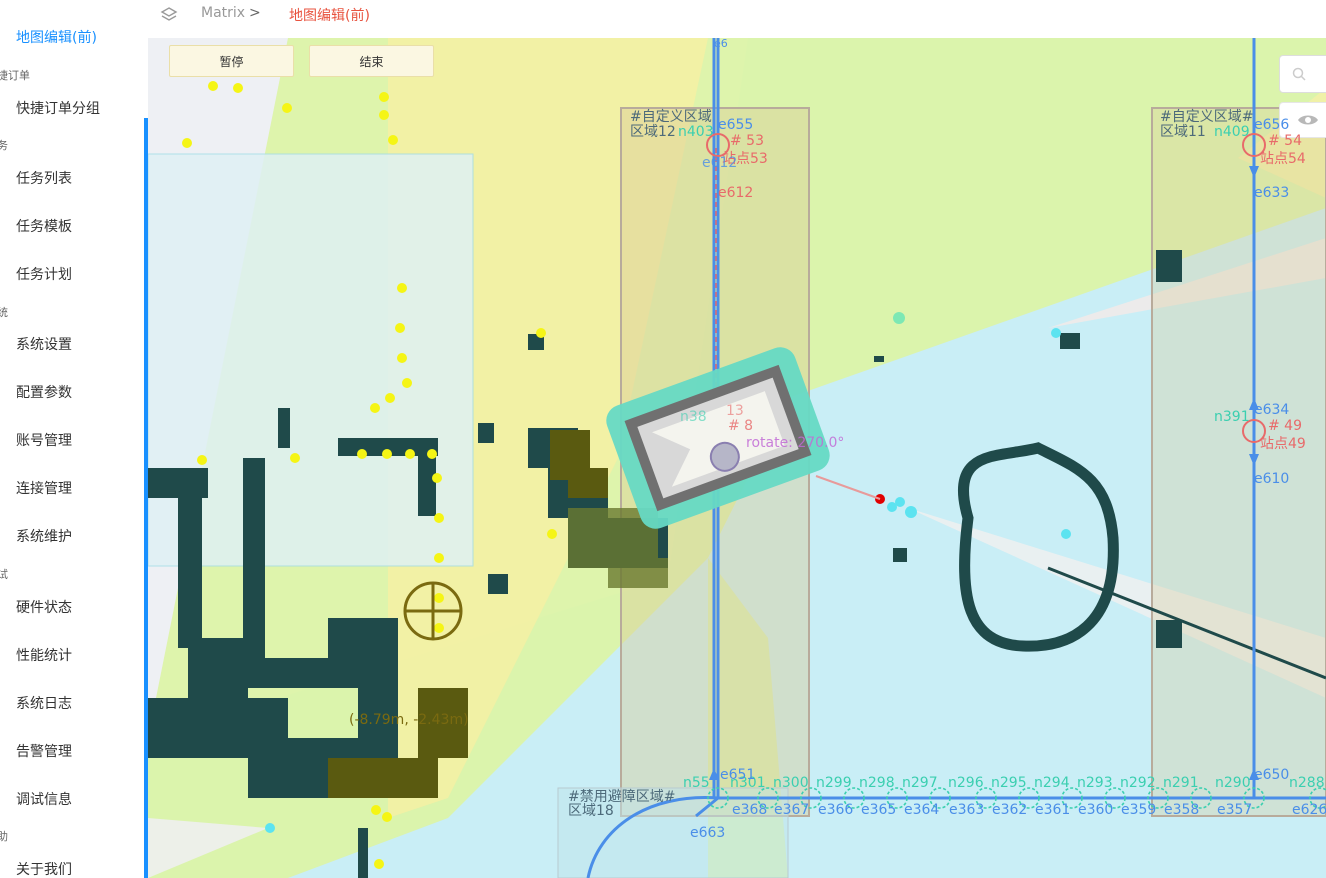 This screenshot has width=1326, height=878. What do you see at coordinates (708, 833) in the screenshot?
I see `edge-label: e663` at bounding box center [708, 833].